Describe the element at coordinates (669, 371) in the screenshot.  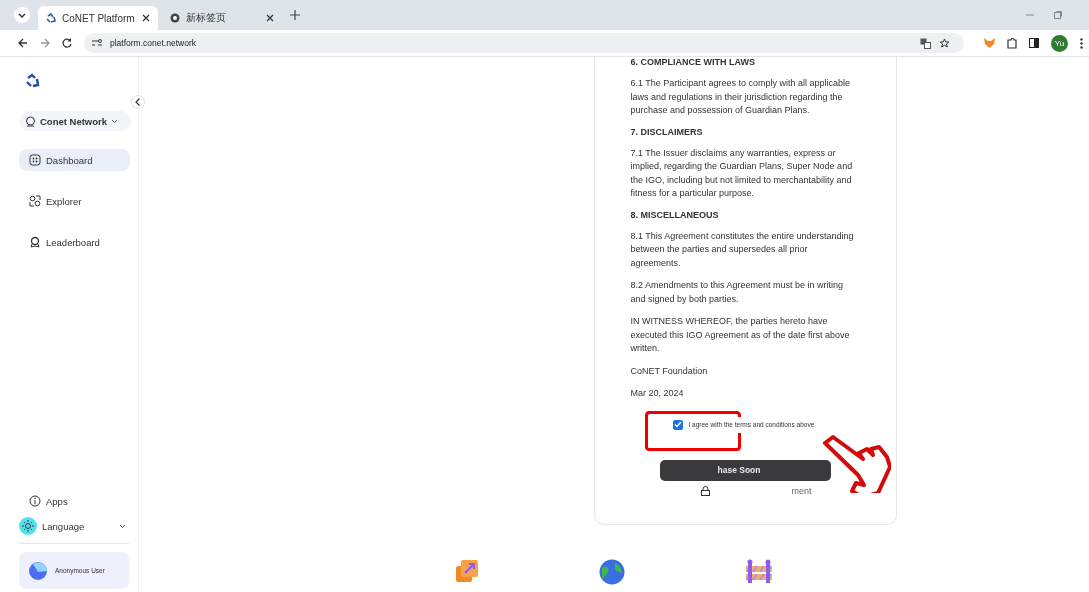
I see `paragraph: CoNET Foundation` at that location.